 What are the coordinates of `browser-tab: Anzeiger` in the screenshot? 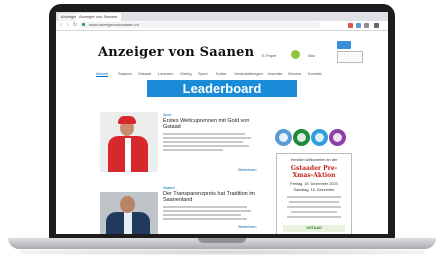 It's located at (67, 17).